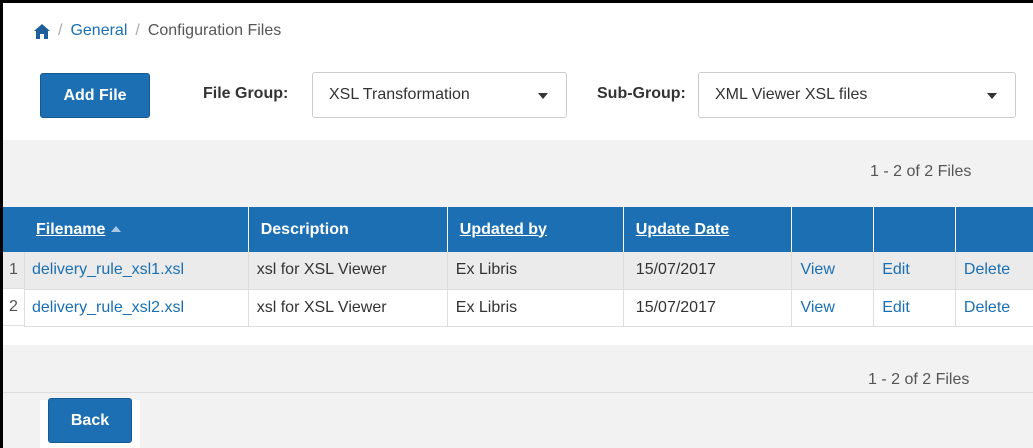 This screenshot has width=1033, height=448. What do you see at coordinates (518, 420) in the screenshot?
I see `footer-bar` at bounding box center [518, 420].